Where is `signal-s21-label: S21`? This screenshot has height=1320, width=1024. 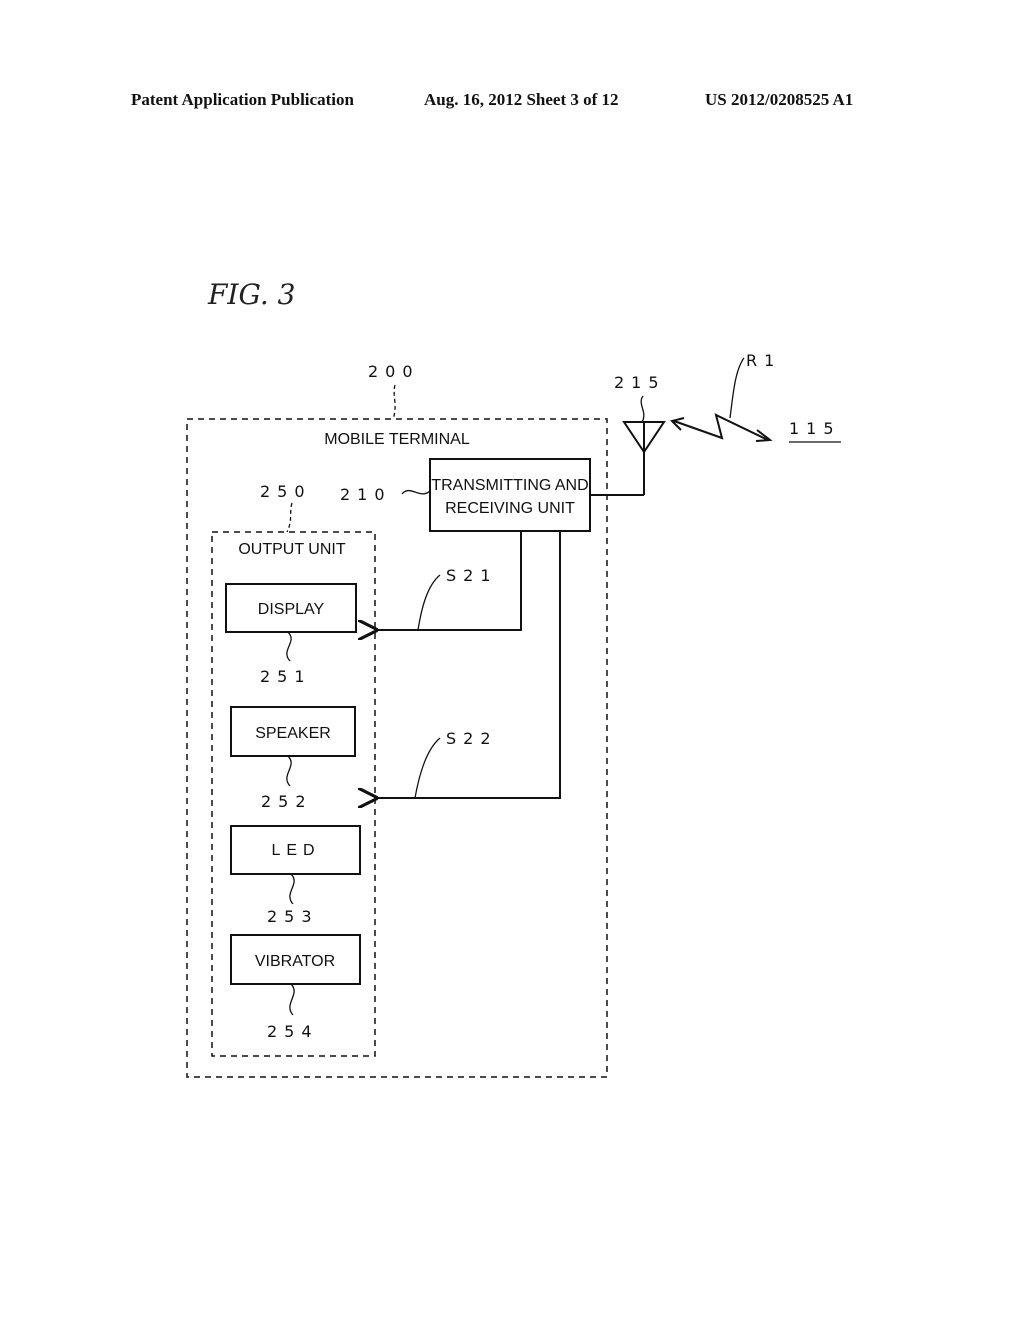 signal-s21-label: S21 is located at coordinates (472, 575).